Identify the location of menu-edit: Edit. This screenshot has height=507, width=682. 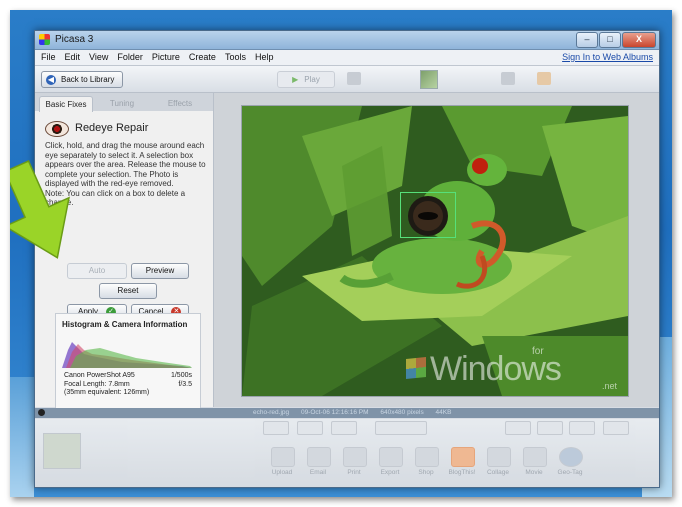
(73, 57).